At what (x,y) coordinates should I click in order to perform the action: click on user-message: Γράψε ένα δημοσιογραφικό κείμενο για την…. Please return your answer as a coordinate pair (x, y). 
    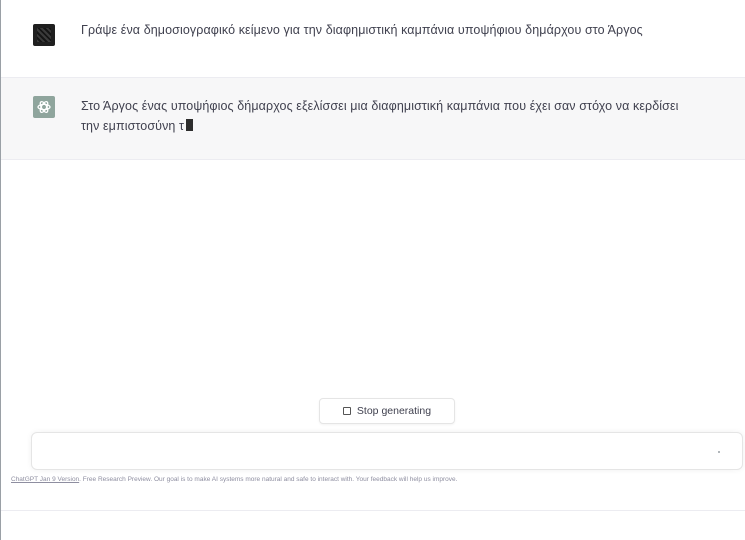
    Looking at the image, I should click on (373, 39).